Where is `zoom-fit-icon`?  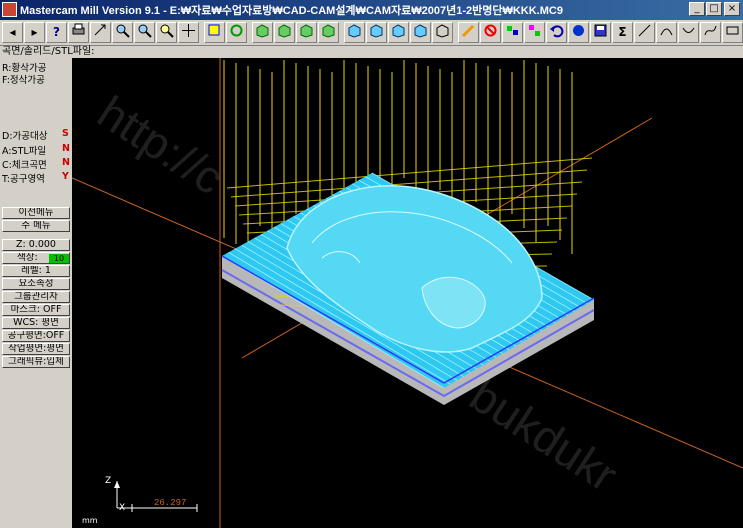 zoom-fit-icon is located at coordinates (100, 32).